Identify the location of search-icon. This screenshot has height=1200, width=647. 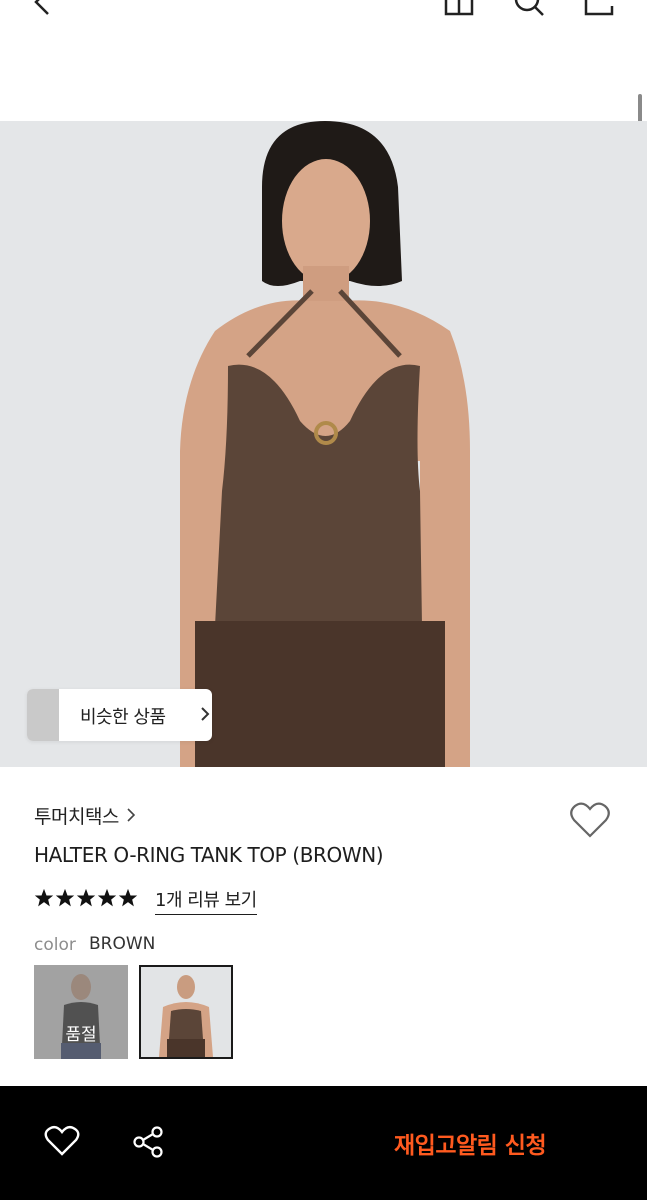
(529, 10).